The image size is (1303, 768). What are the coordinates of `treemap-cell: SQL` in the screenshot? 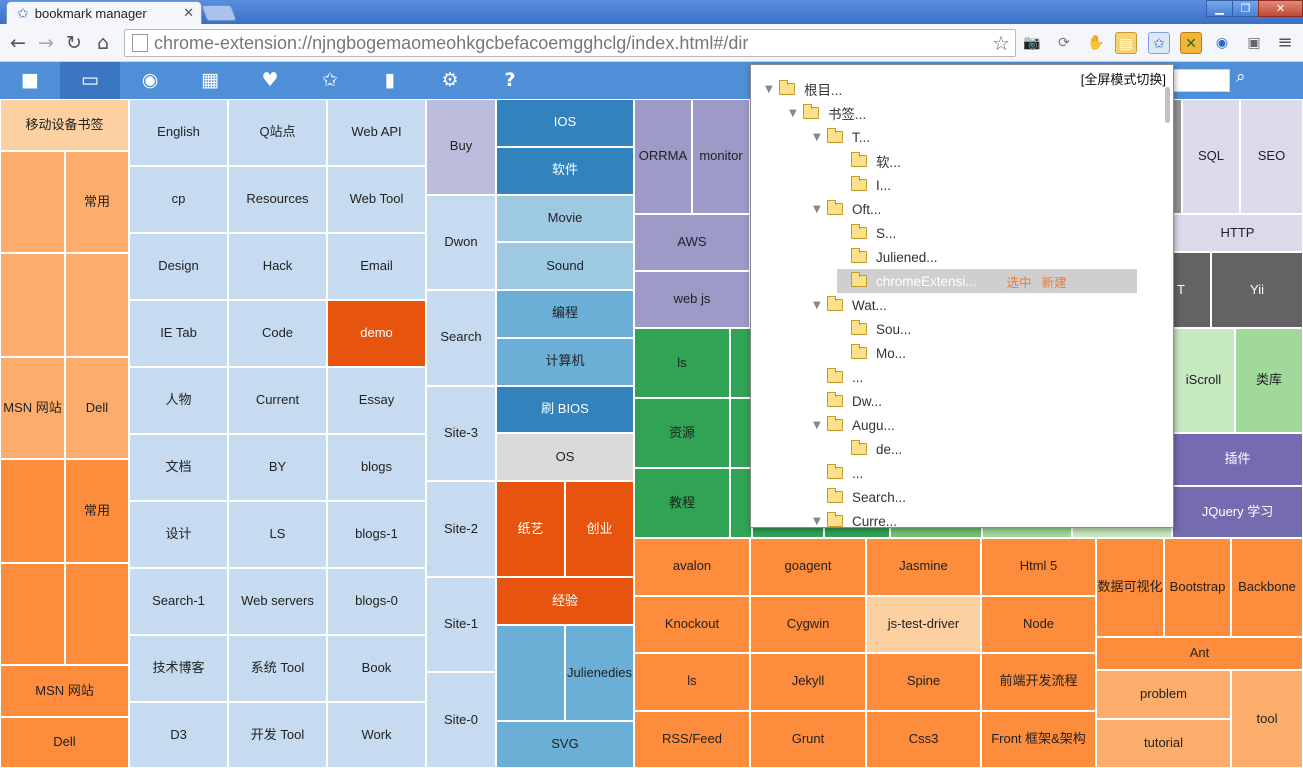 It's located at (1211, 156).